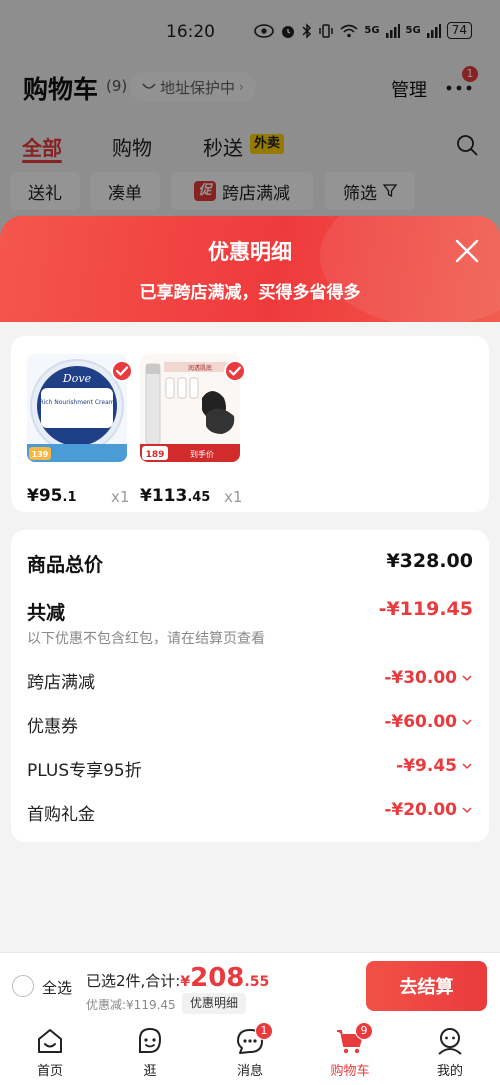 The width and height of the screenshot is (500, 1085). What do you see at coordinates (61, 683) in the screenshot?
I see `discount-line-label: 跨店满减` at bounding box center [61, 683].